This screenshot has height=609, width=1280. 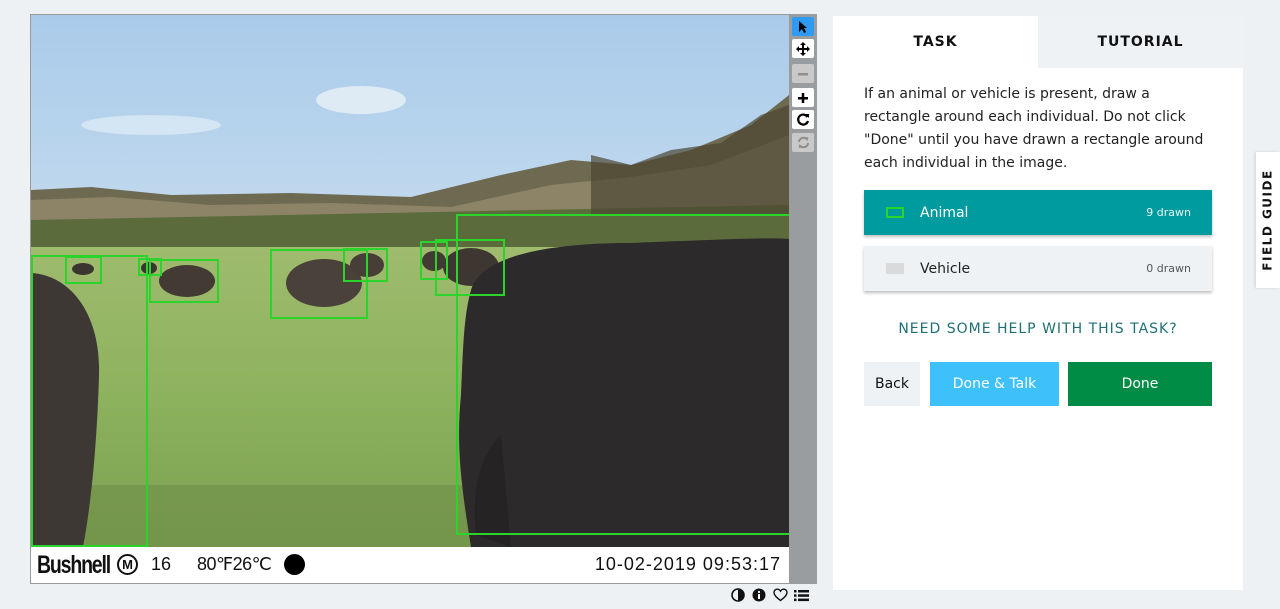 I want to click on reset-icon, so click(x=803, y=142).